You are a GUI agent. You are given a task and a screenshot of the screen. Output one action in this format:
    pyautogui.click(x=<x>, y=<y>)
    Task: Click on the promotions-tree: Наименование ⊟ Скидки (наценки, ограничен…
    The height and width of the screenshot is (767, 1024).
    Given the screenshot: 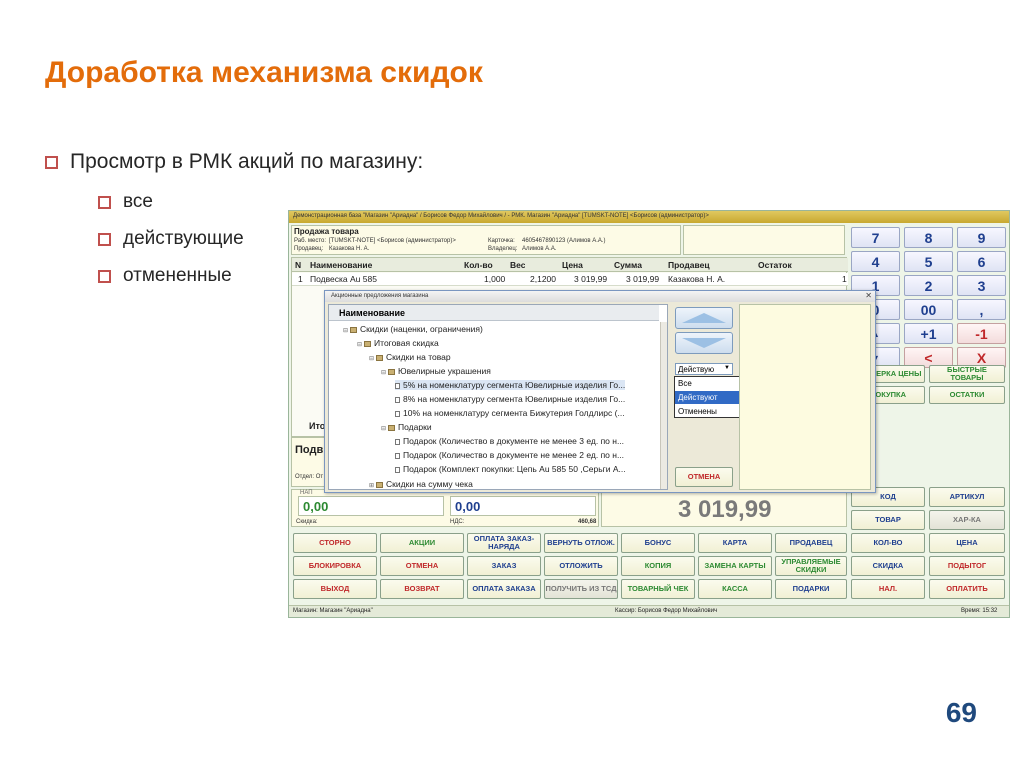 What is the action you would take?
    pyautogui.click(x=498, y=397)
    